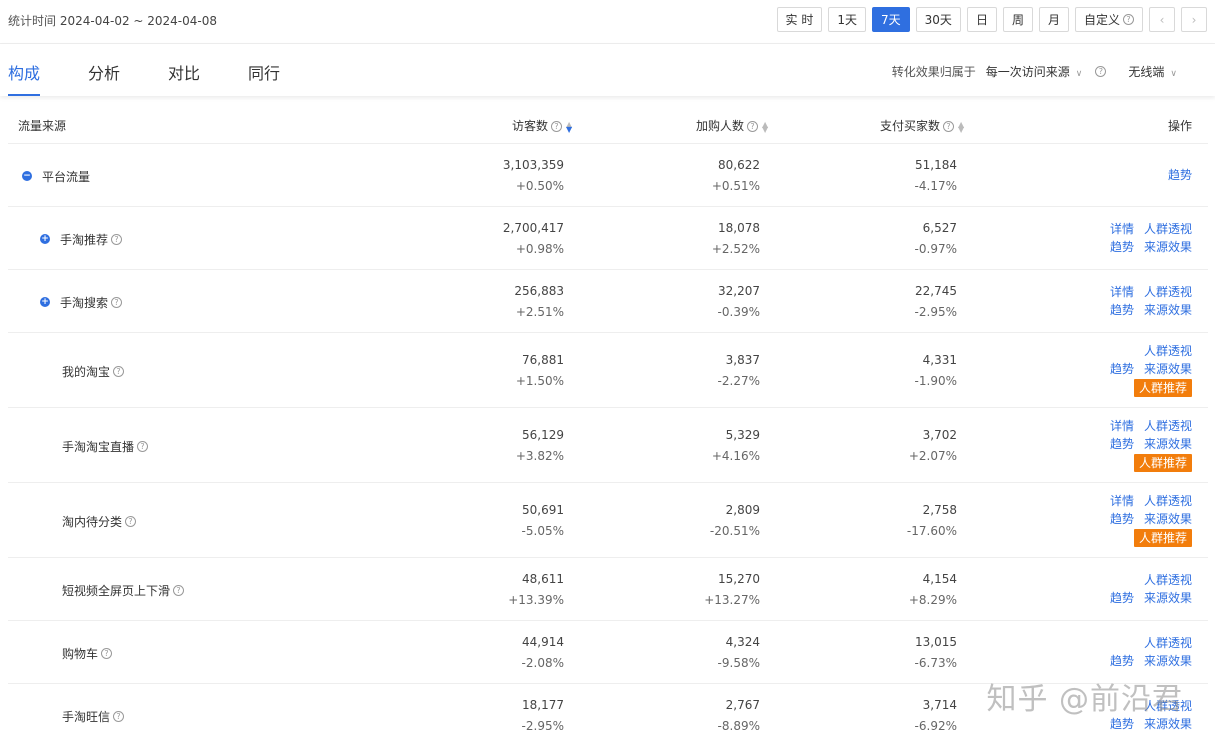 The width and height of the screenshot is (1215, 740). I want to click on range-30day-button: 30天, so click(938, 19).